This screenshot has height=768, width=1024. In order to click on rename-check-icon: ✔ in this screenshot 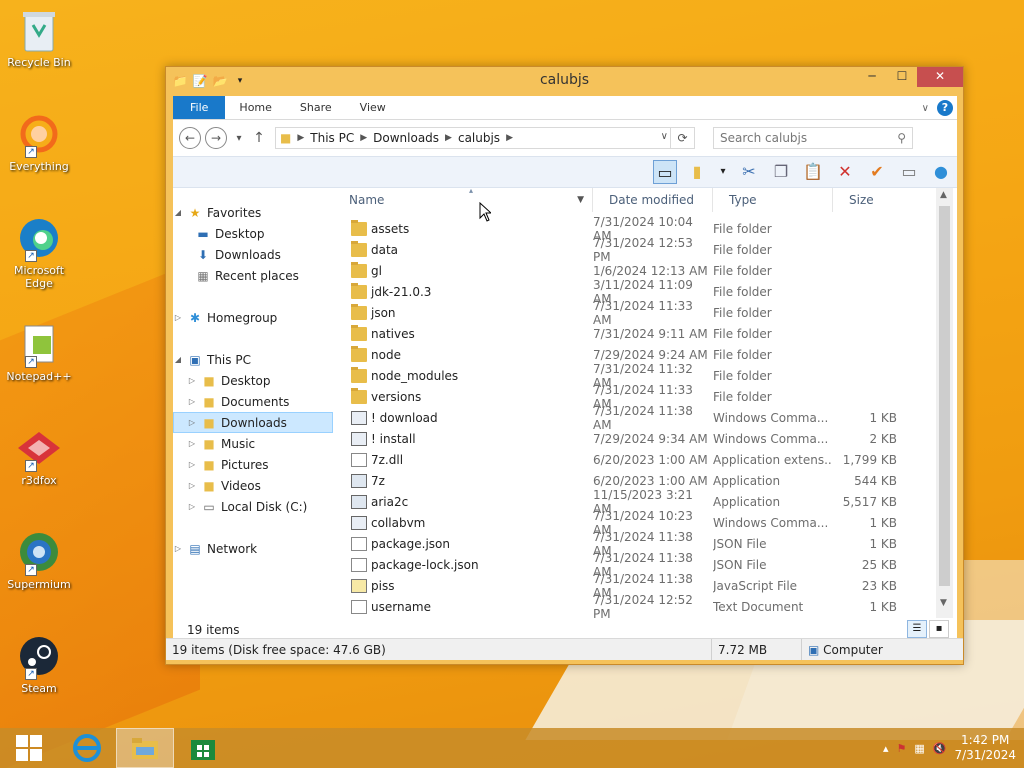, I will do `click(877, 172)`.